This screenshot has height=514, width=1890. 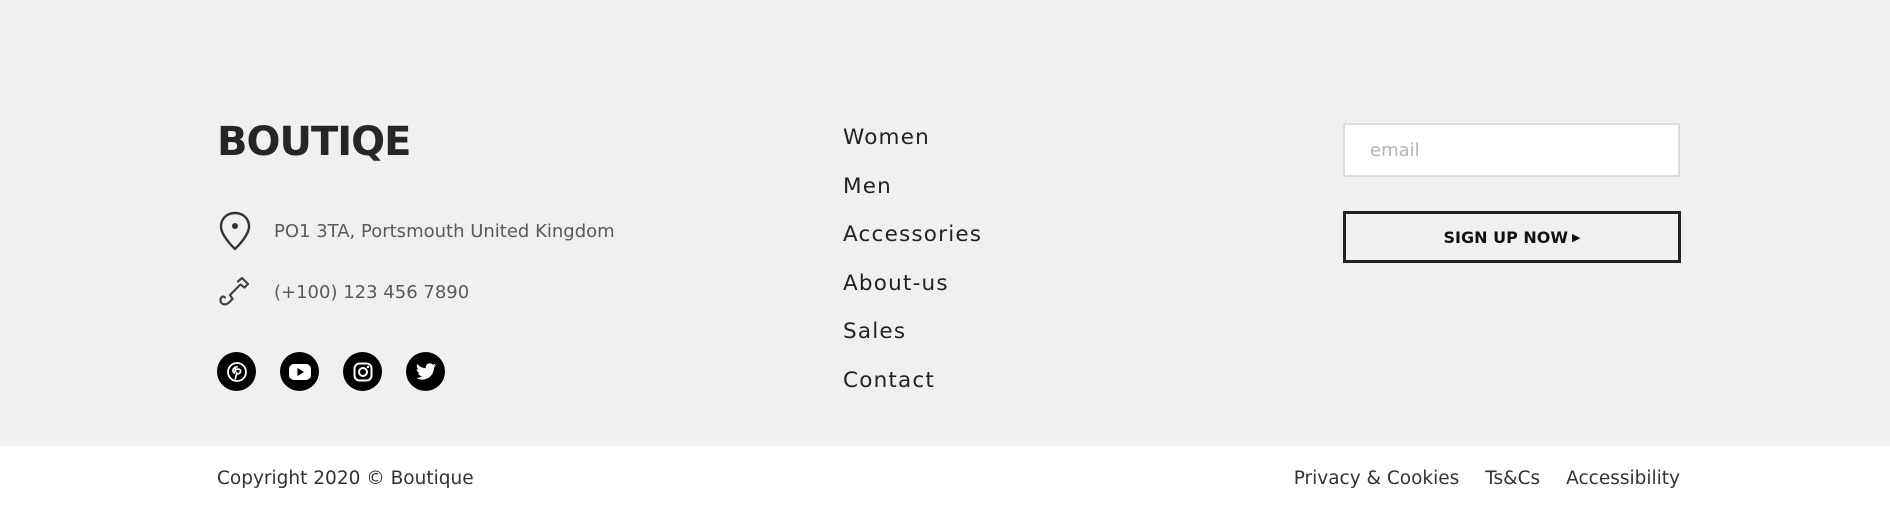 What do you see at coordinates (372, 292) in the screenshot?
I see `phone-text: (+100) 123 456 7890` at bounding box center [372, 292].